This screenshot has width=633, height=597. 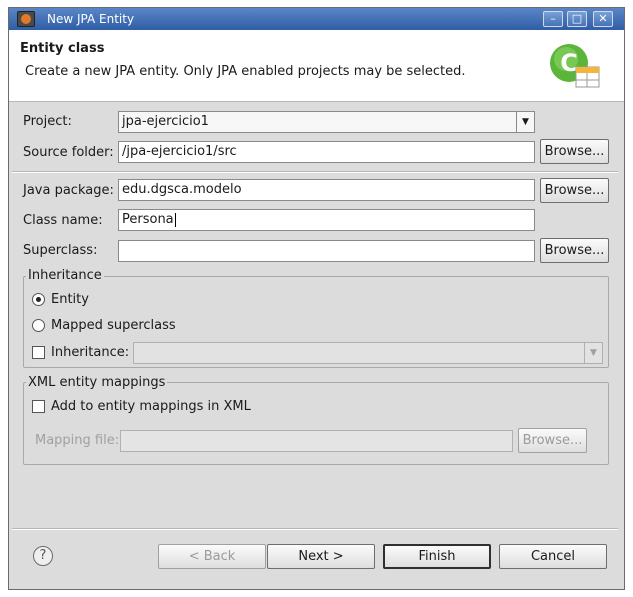 What do you see at coordinates (38, 352) in the screenshot?
I see `inheritance-checkbox` at bounding box center [38, 352].